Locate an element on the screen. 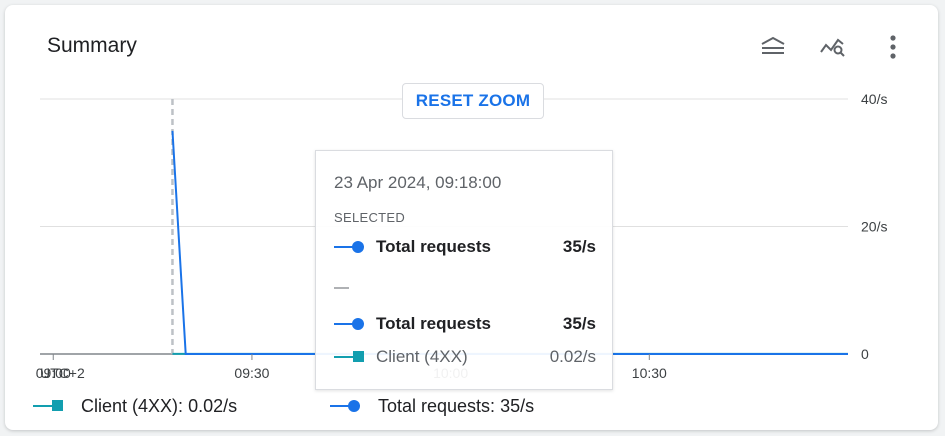 The image size is (945, 436). legend-item-client-4xx: Client (4XX): 0.02/s is located at coordinates (135, 406).